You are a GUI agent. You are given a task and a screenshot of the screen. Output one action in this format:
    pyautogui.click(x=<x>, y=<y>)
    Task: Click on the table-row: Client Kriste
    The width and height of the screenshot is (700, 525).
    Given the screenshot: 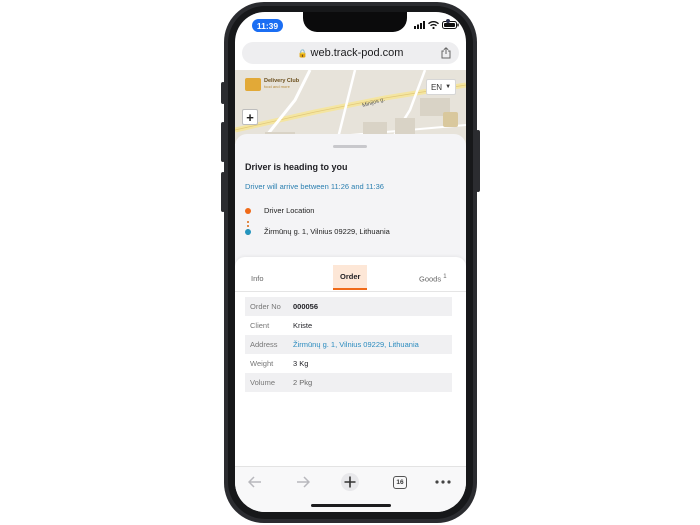 What is the action you would take?
    pyautogui.click(x=348, y=325)
    